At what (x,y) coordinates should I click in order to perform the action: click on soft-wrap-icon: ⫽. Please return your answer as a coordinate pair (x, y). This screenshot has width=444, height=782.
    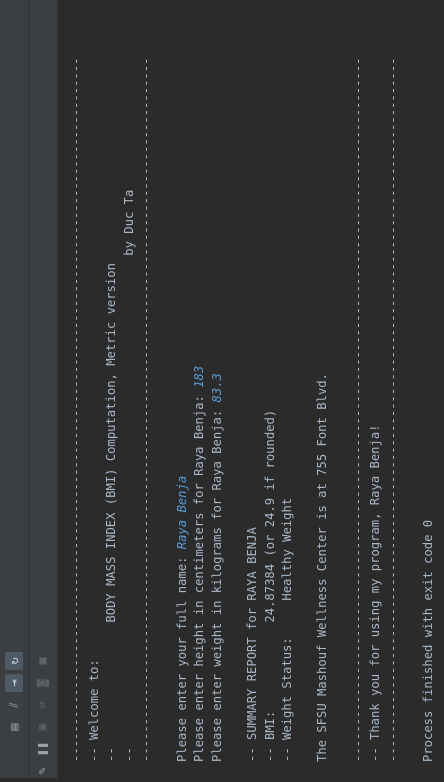
    Looking at the image, I should click on (14, 705).